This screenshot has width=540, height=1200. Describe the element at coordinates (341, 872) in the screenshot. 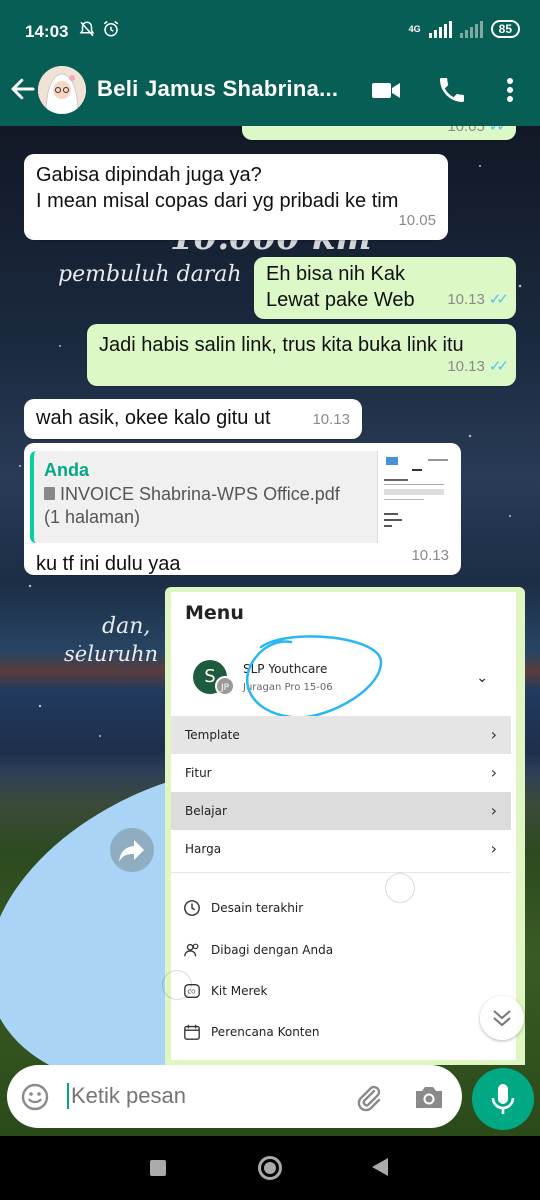

I see `divider` at that location.